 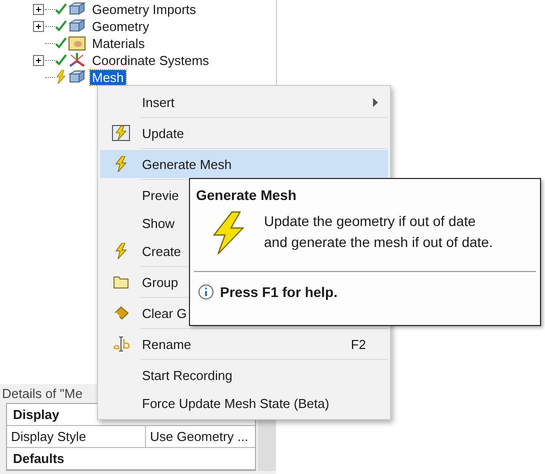 What do you see at coordinates (246, 194) in the screenshot?
I see `tooltip-title: Generate Mesh` at bounding box center [246, 194].